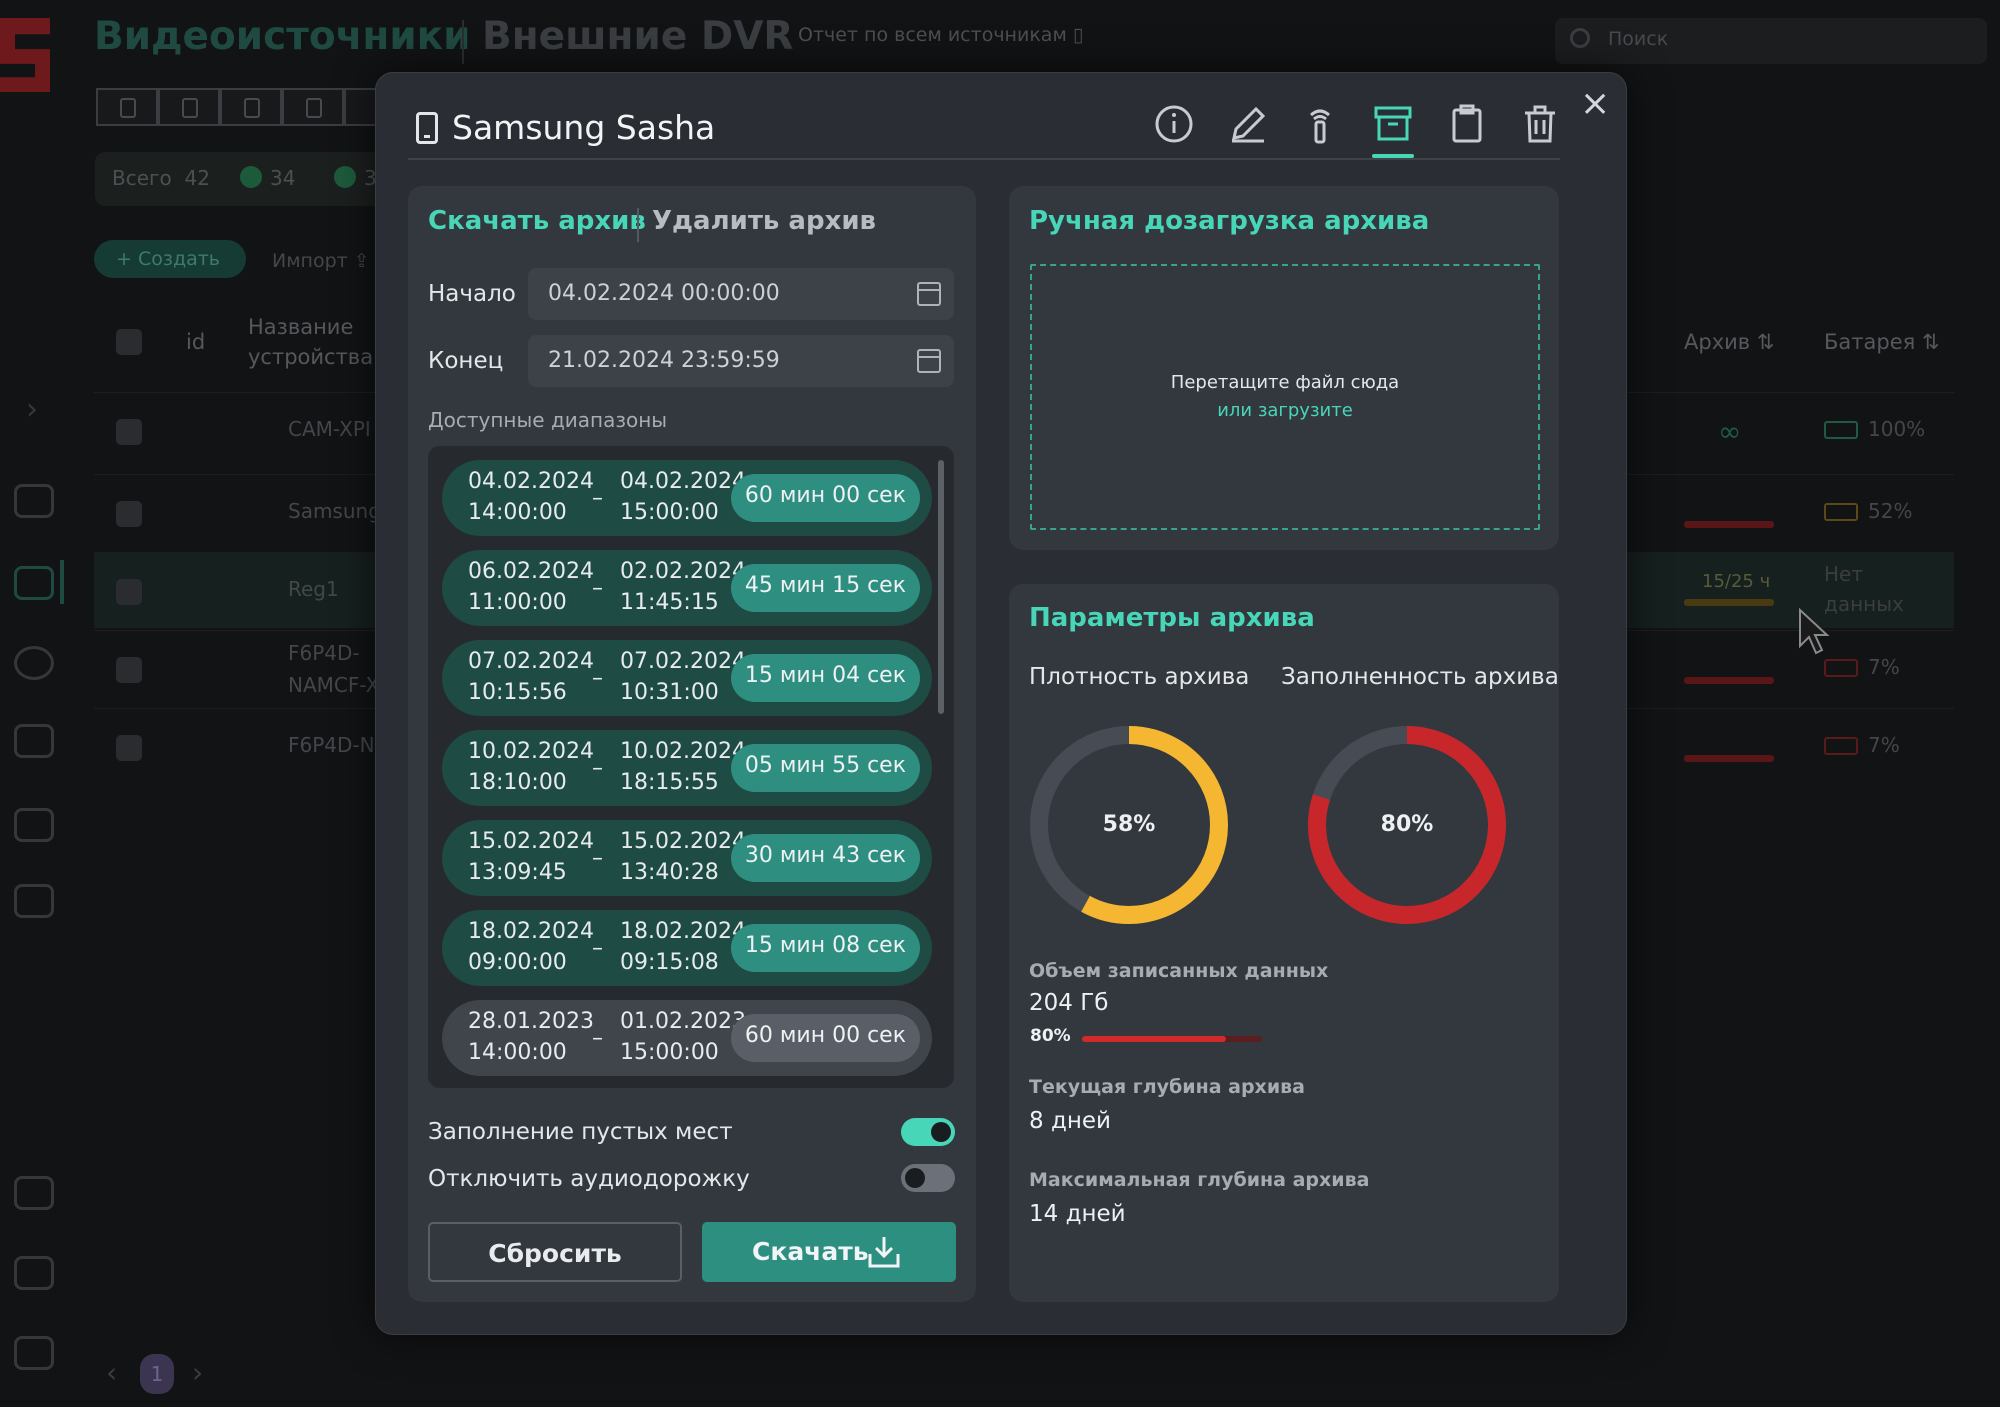 This screenshot has width=2000, height=1407. I want to click on camera-icon, so click(314, 108).